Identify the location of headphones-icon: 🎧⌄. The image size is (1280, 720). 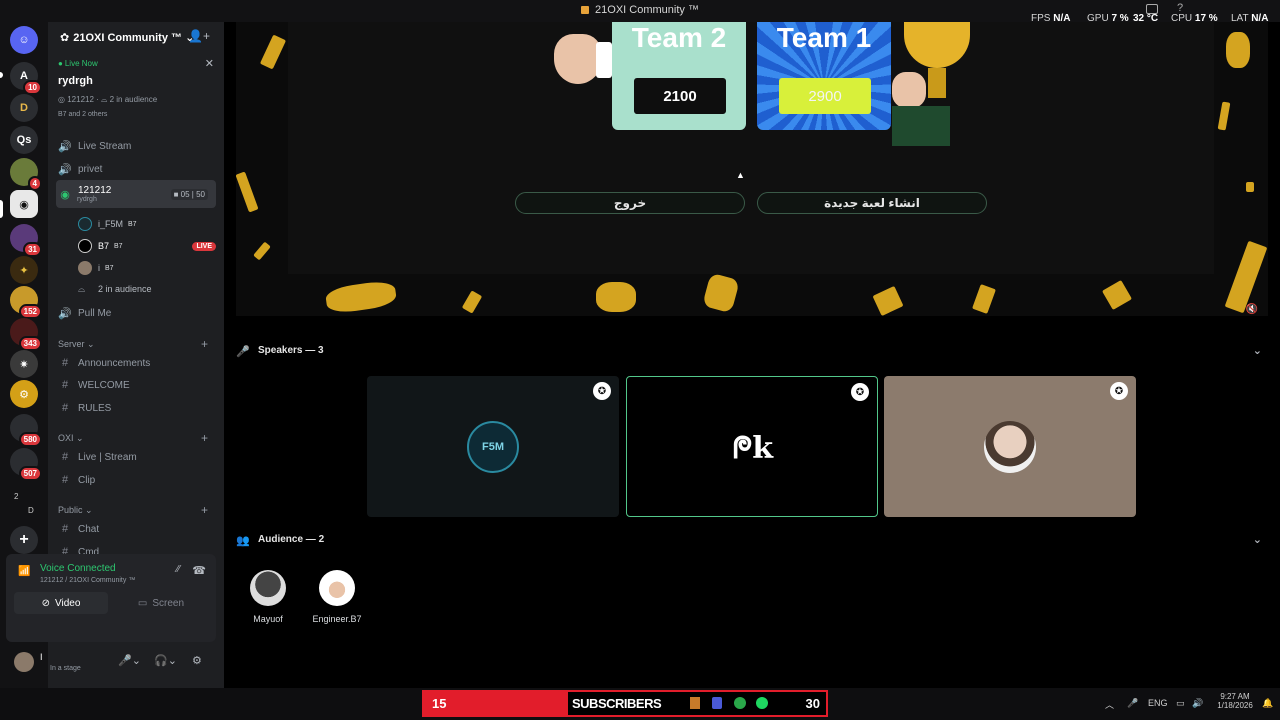
(165, 660).